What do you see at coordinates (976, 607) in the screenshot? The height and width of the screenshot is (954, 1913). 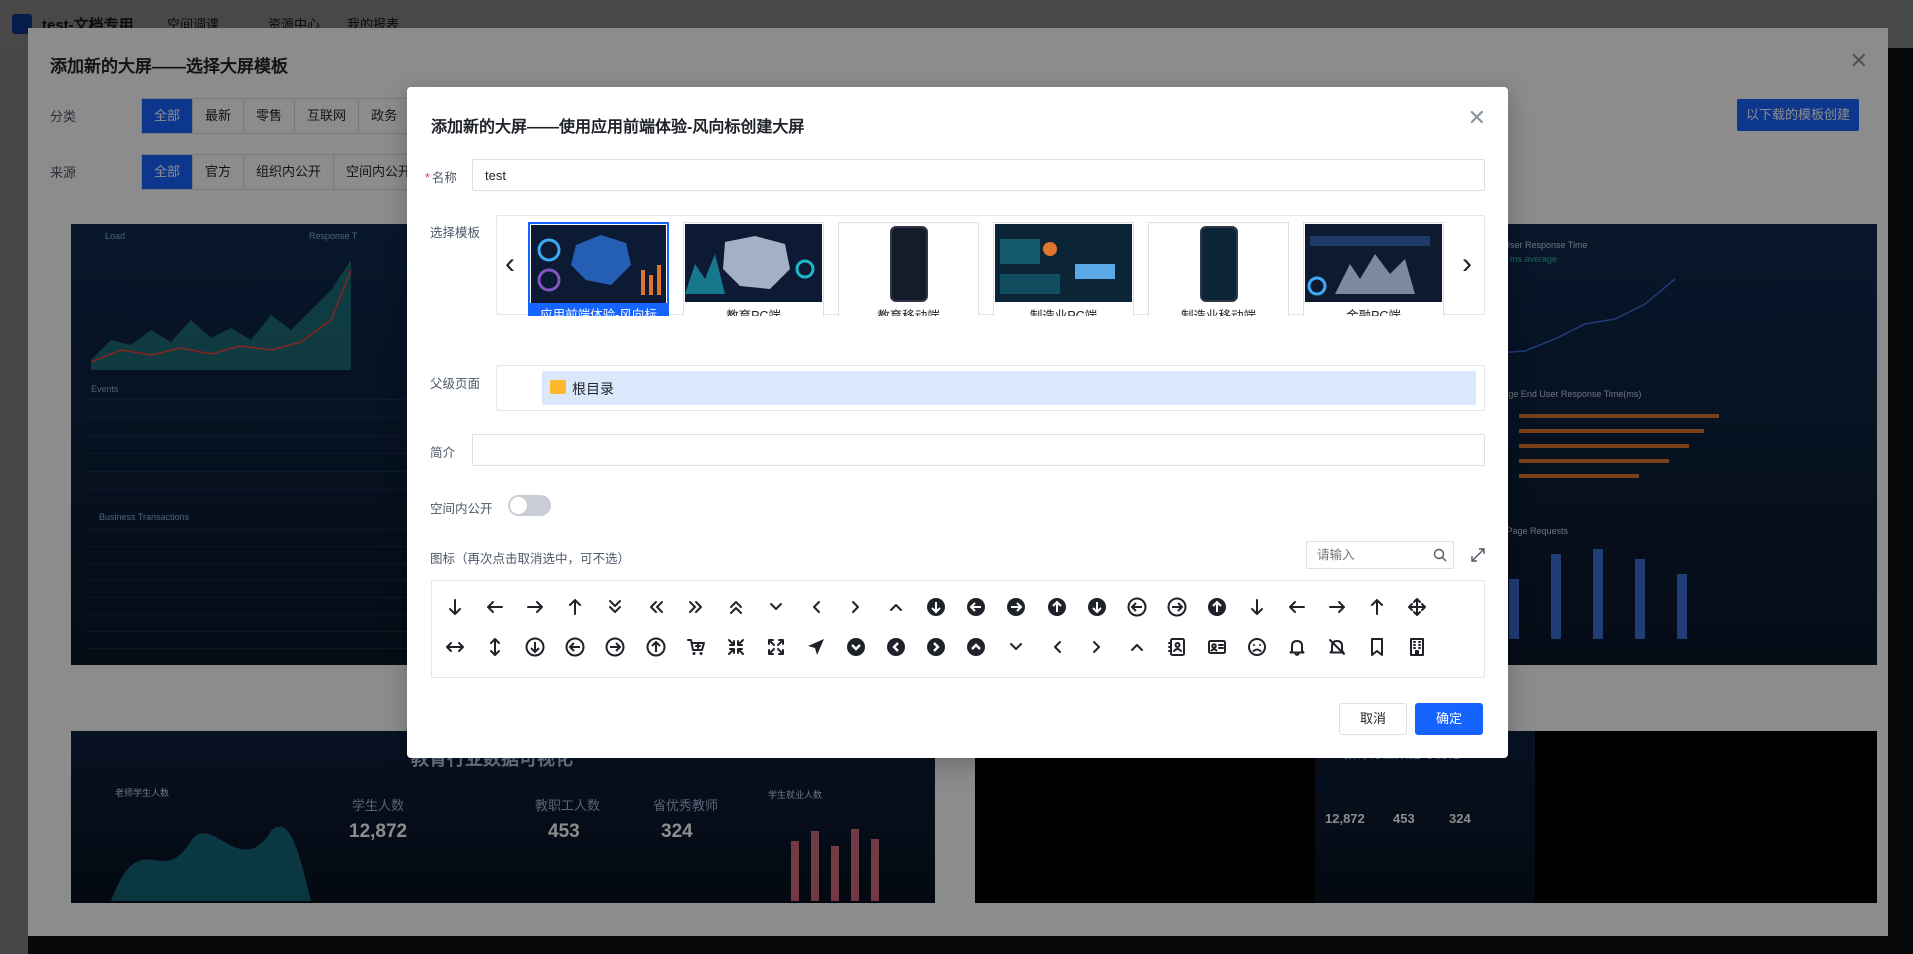 I see `circle-arrow-left-icon` at bounding box center [976, 607].